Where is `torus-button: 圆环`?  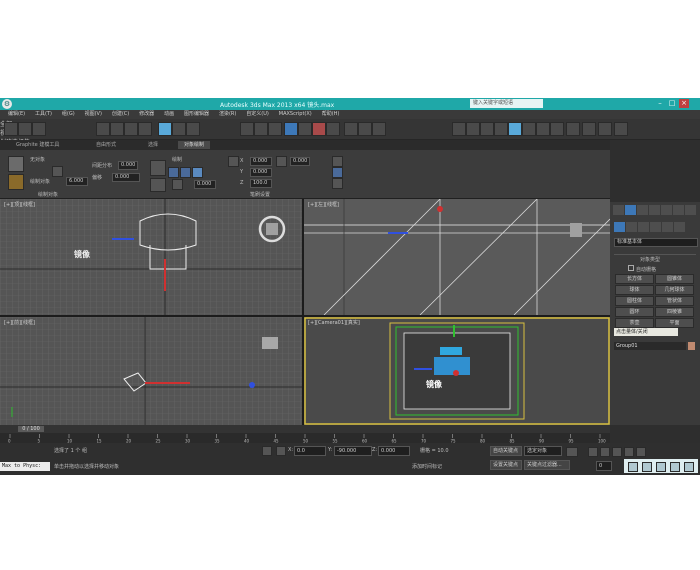 torus-button: 圆环 is located at coordinates (634, 312).